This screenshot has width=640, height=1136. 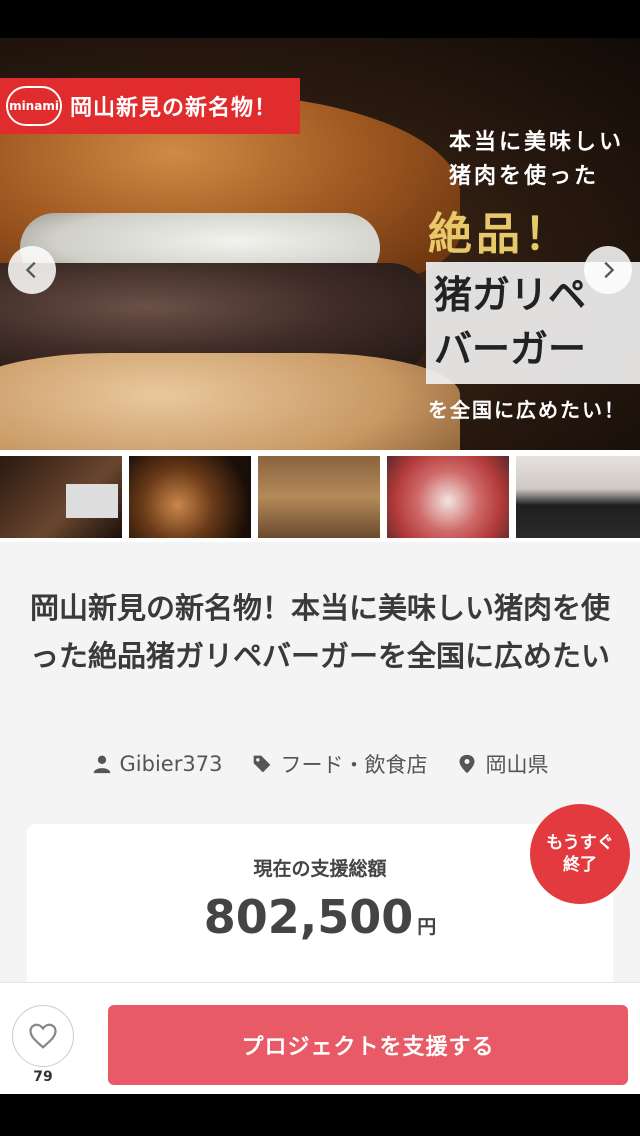 I want to click on funding-amount: 802,500 円, so click(x=320, y=917).